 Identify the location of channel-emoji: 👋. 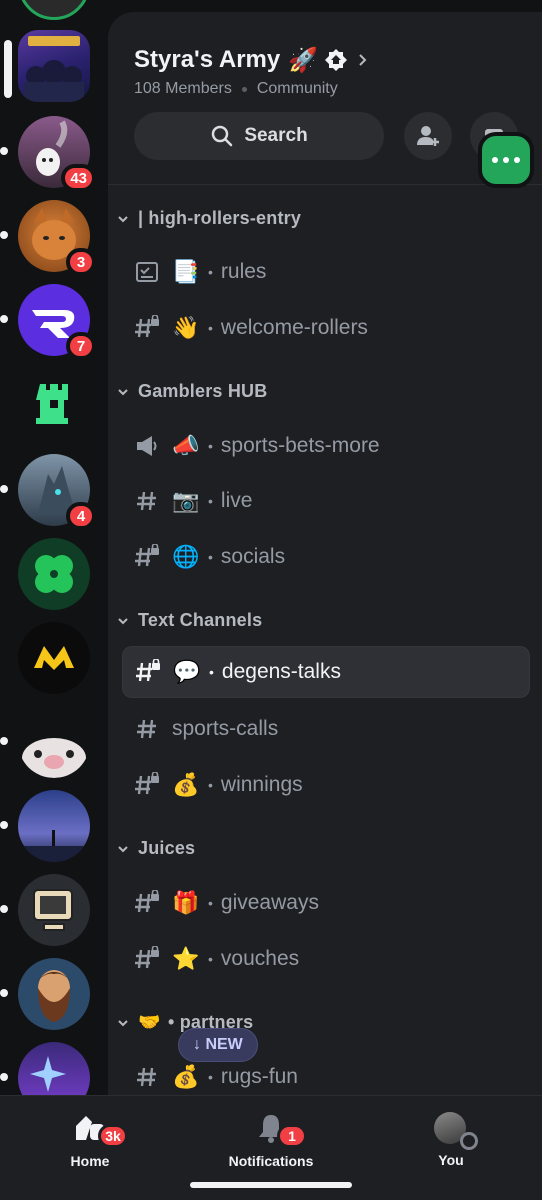
(186, 328).